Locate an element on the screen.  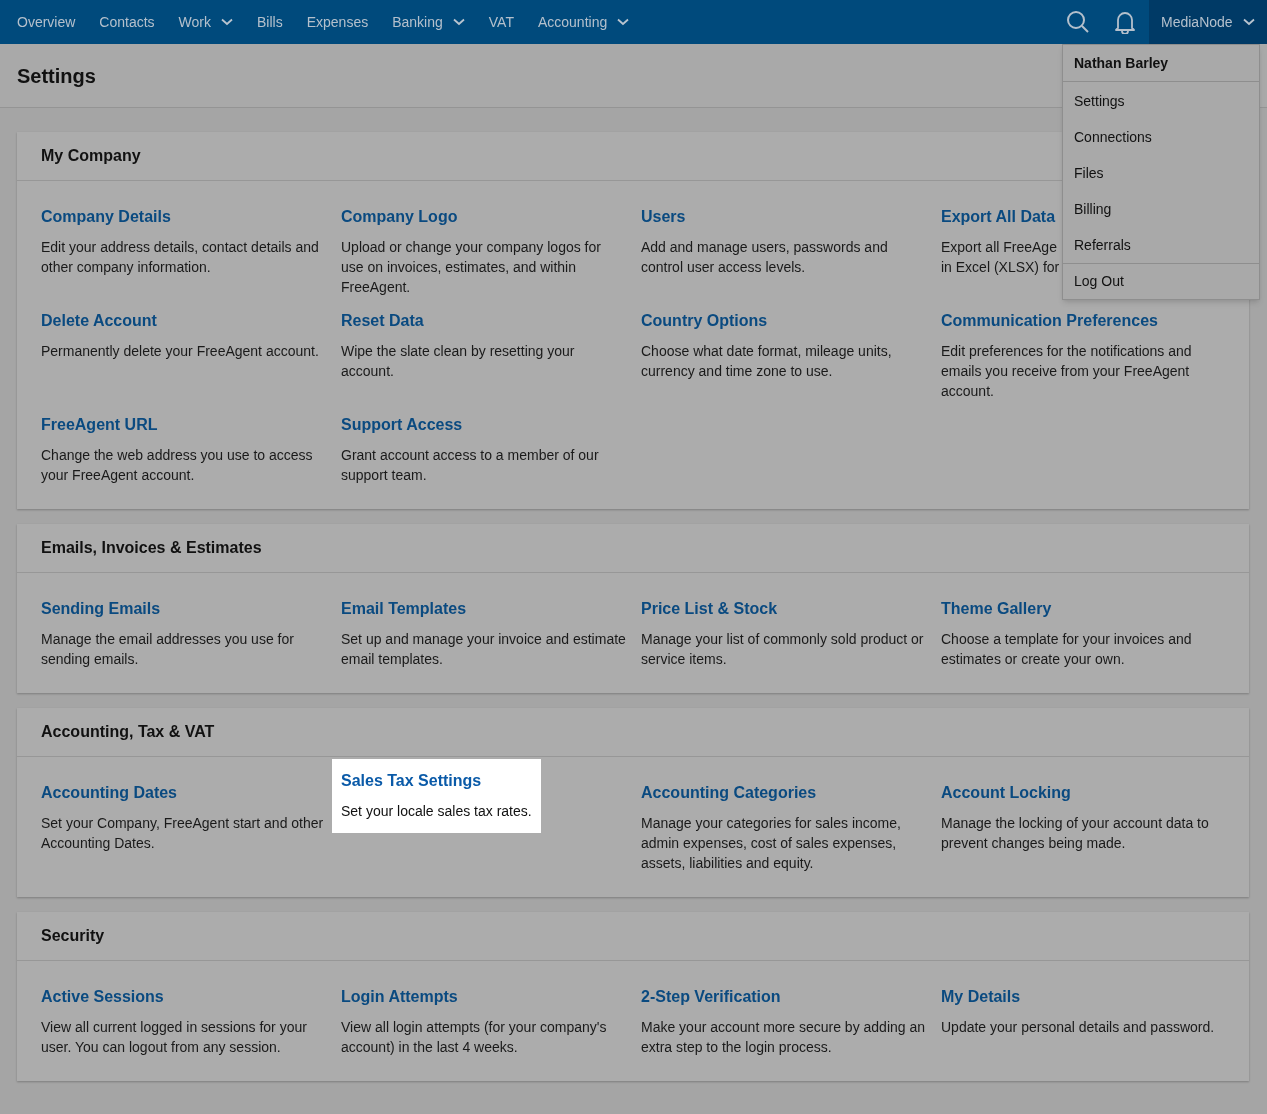
setting-link: My Details is located at coordinates (1084, 997).